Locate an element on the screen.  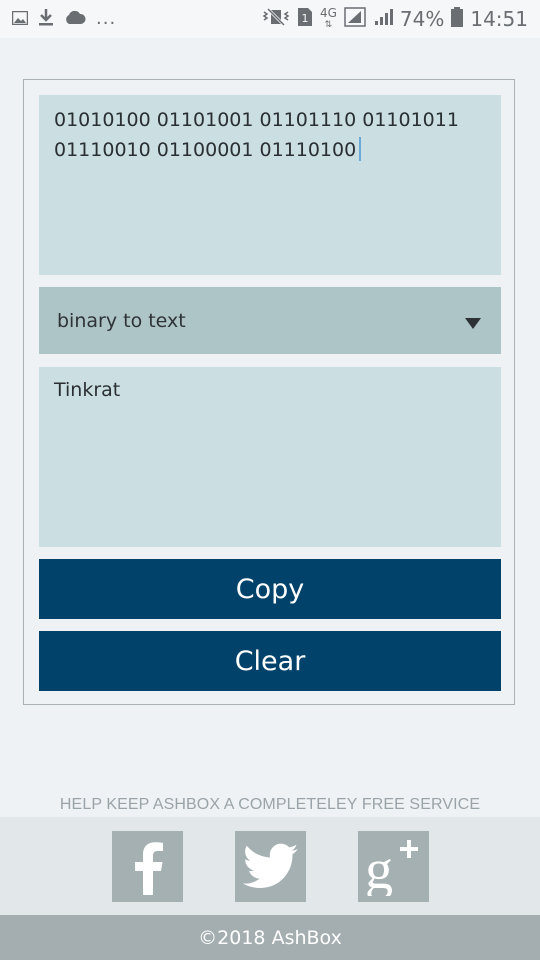
twitter-icon is located at coordinates (270, 866).